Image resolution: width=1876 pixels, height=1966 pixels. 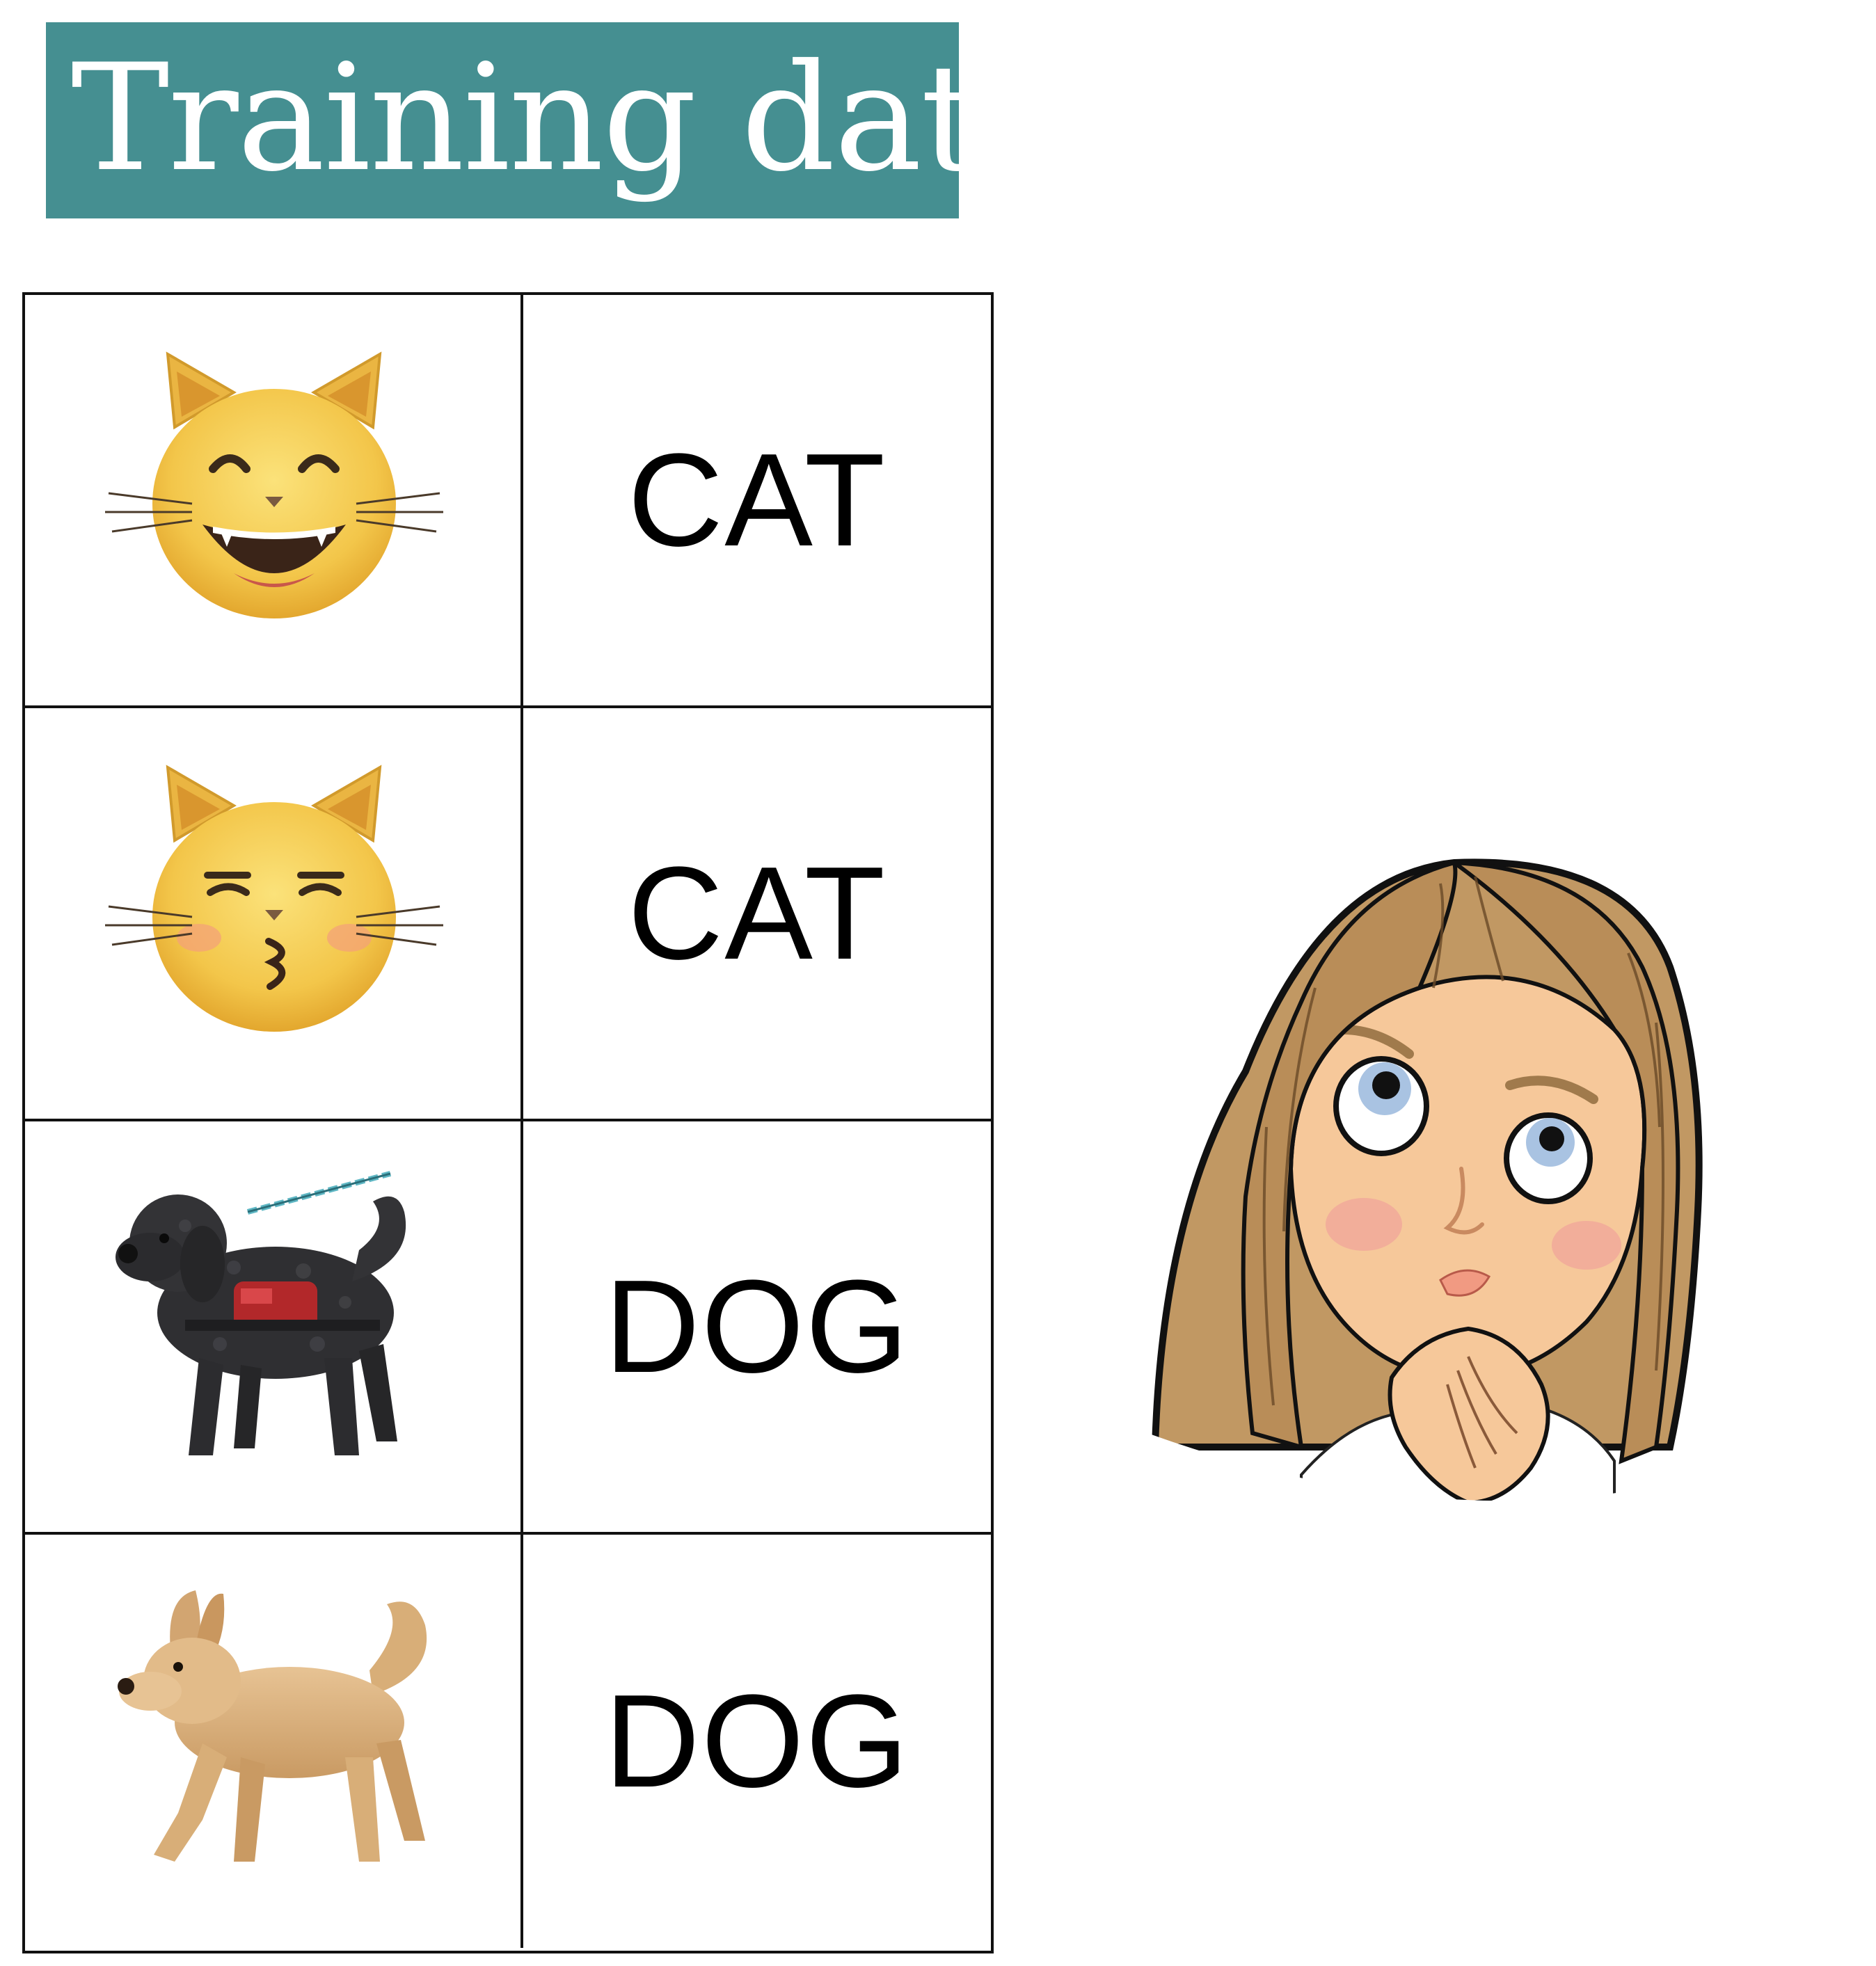 What do you see at coordinates (272, 1726) in the screenshot?
I see `dog-icon` at bounding box center [272, 1726].